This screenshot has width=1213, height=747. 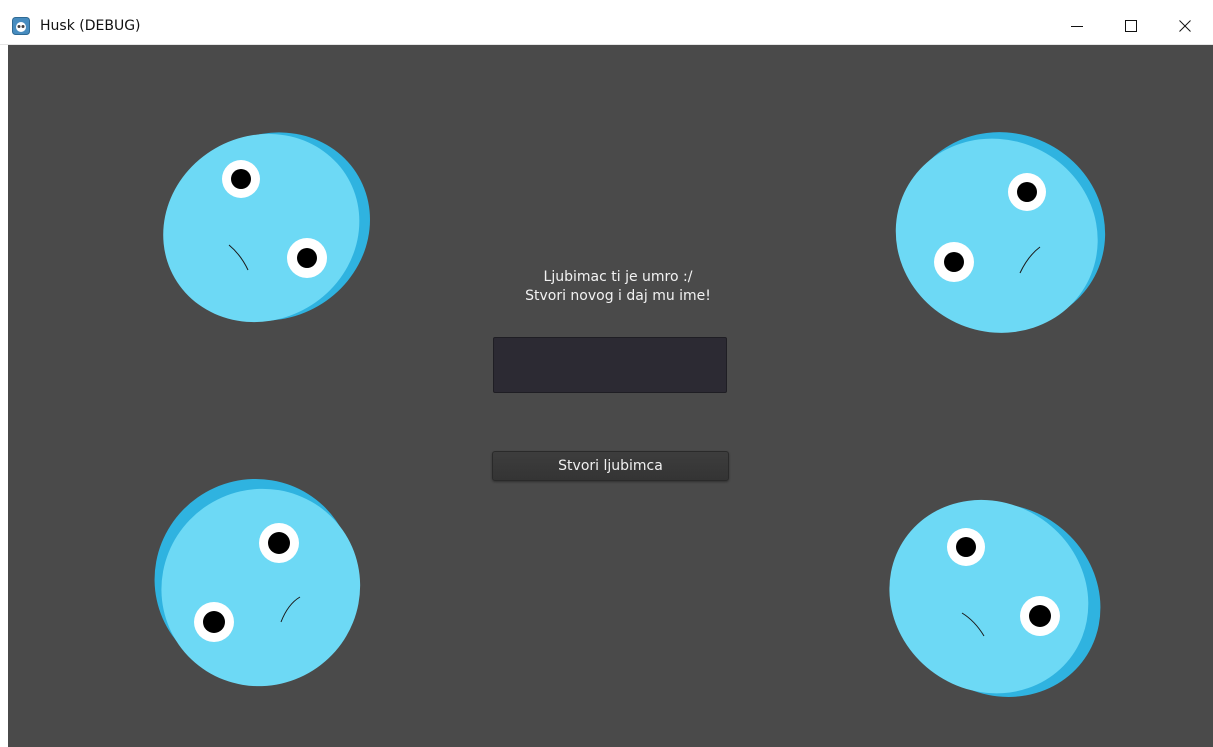 I want to click on close-icon, so click(x=1185, y=26).